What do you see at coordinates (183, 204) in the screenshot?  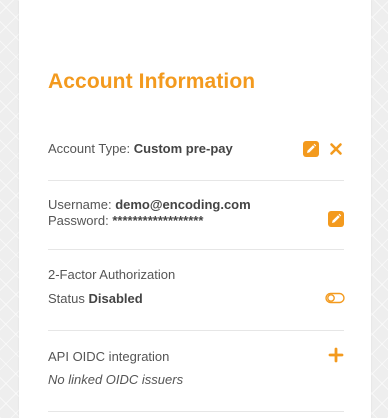 I see `username-value: demo@encoding.com` at bounding box center [183, 204].